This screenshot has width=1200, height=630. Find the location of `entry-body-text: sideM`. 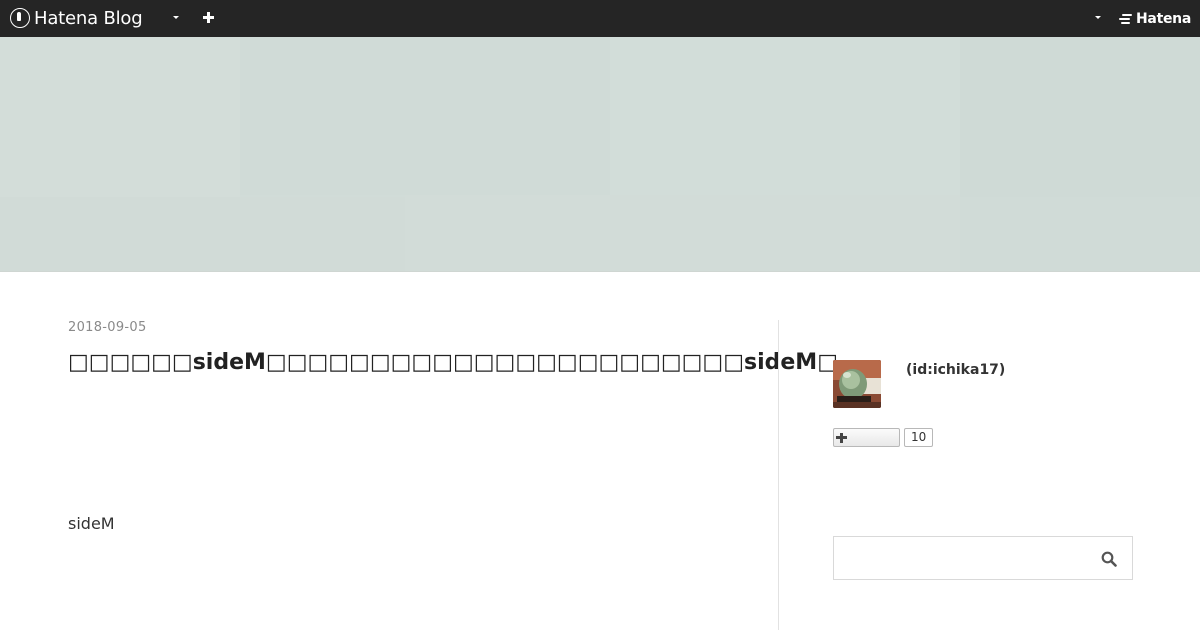

entry-body-text: sideM is located at coordinates (91, 523).